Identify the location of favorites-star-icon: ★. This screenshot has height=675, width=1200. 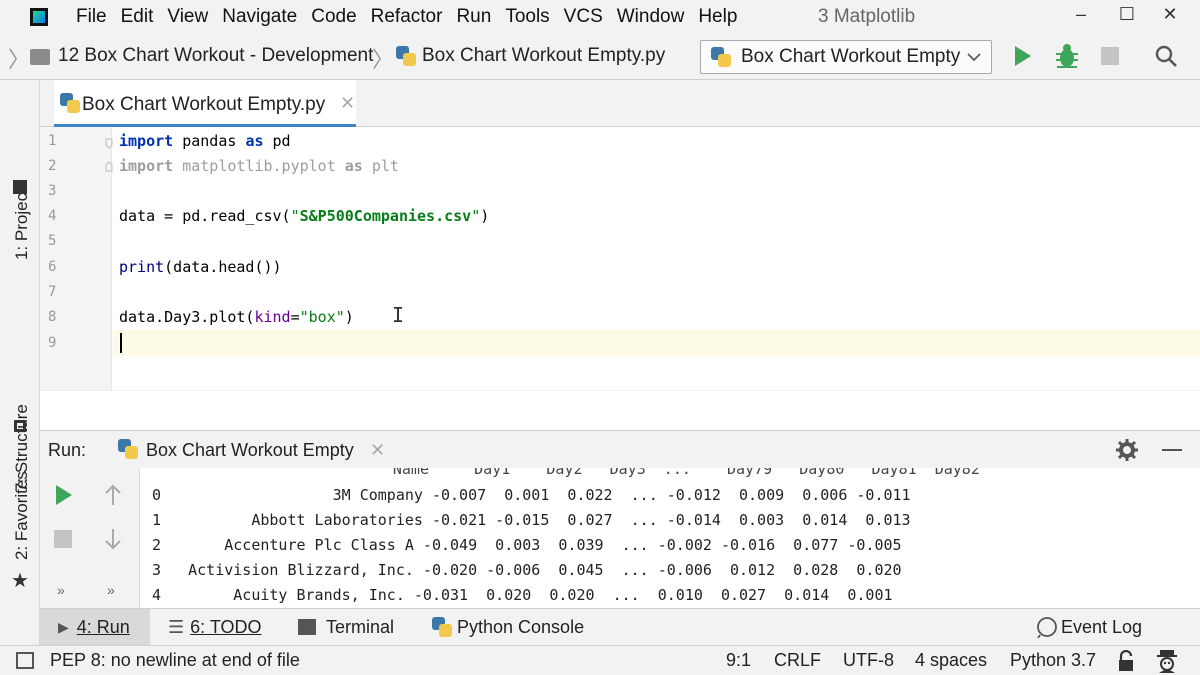
(20, 581).